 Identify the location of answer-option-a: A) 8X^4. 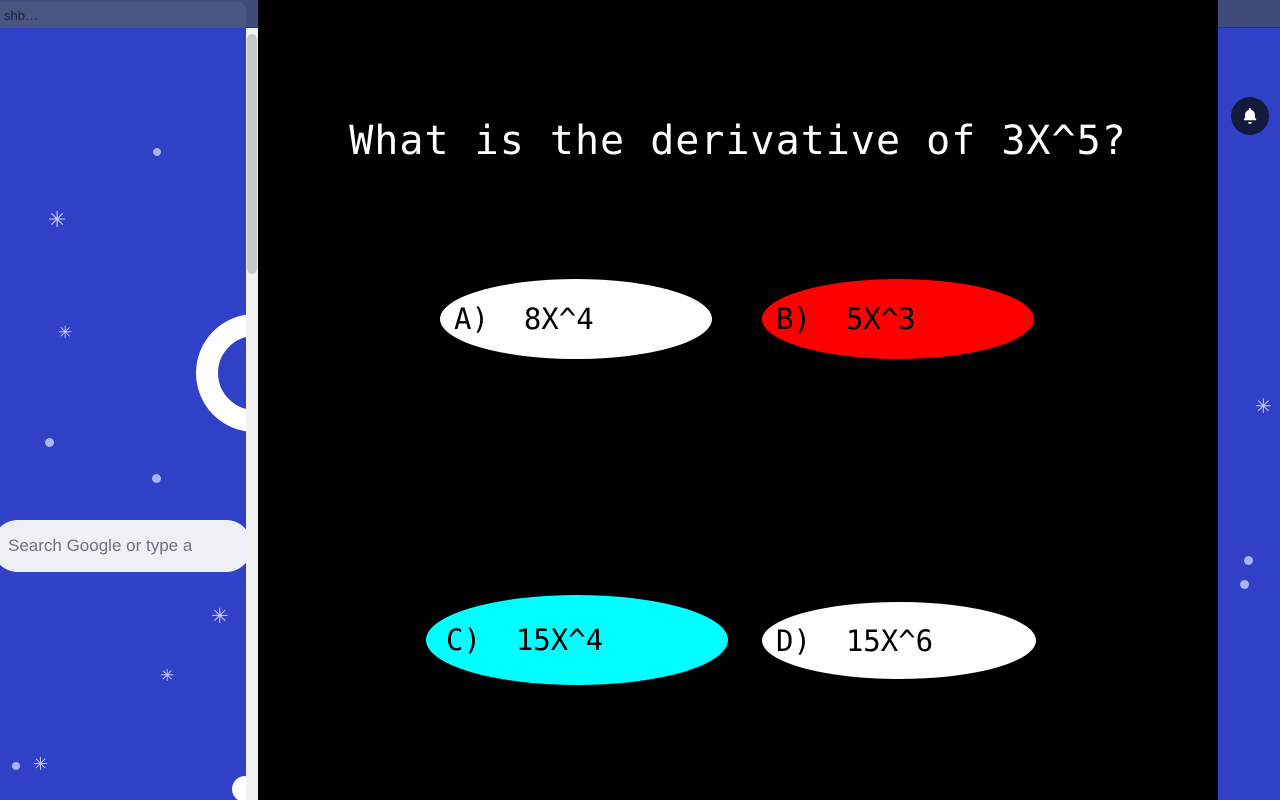
(576, 319).